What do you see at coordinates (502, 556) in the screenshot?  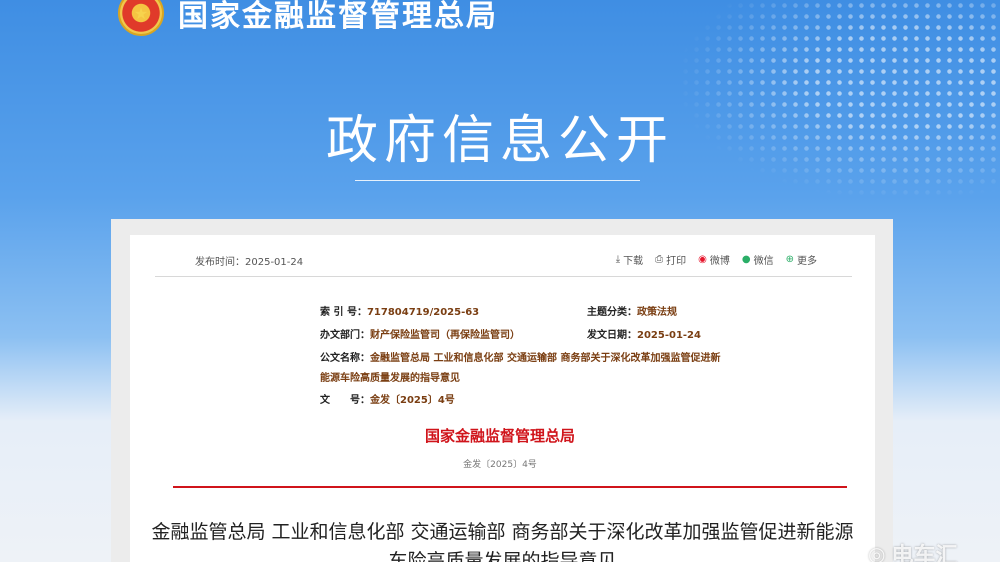 I see `document-title-line2: 车险高质量发展的指导意见` at bounding box center [502, 556].